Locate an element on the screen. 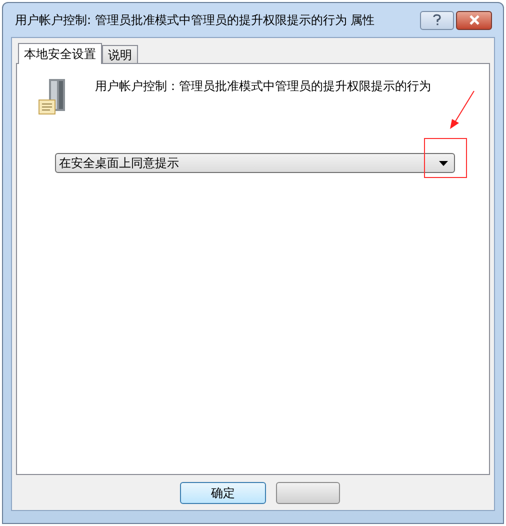 Image resolution: width=506 pixels, height=526 pixels. help-button is located at coordinates (437, 20).